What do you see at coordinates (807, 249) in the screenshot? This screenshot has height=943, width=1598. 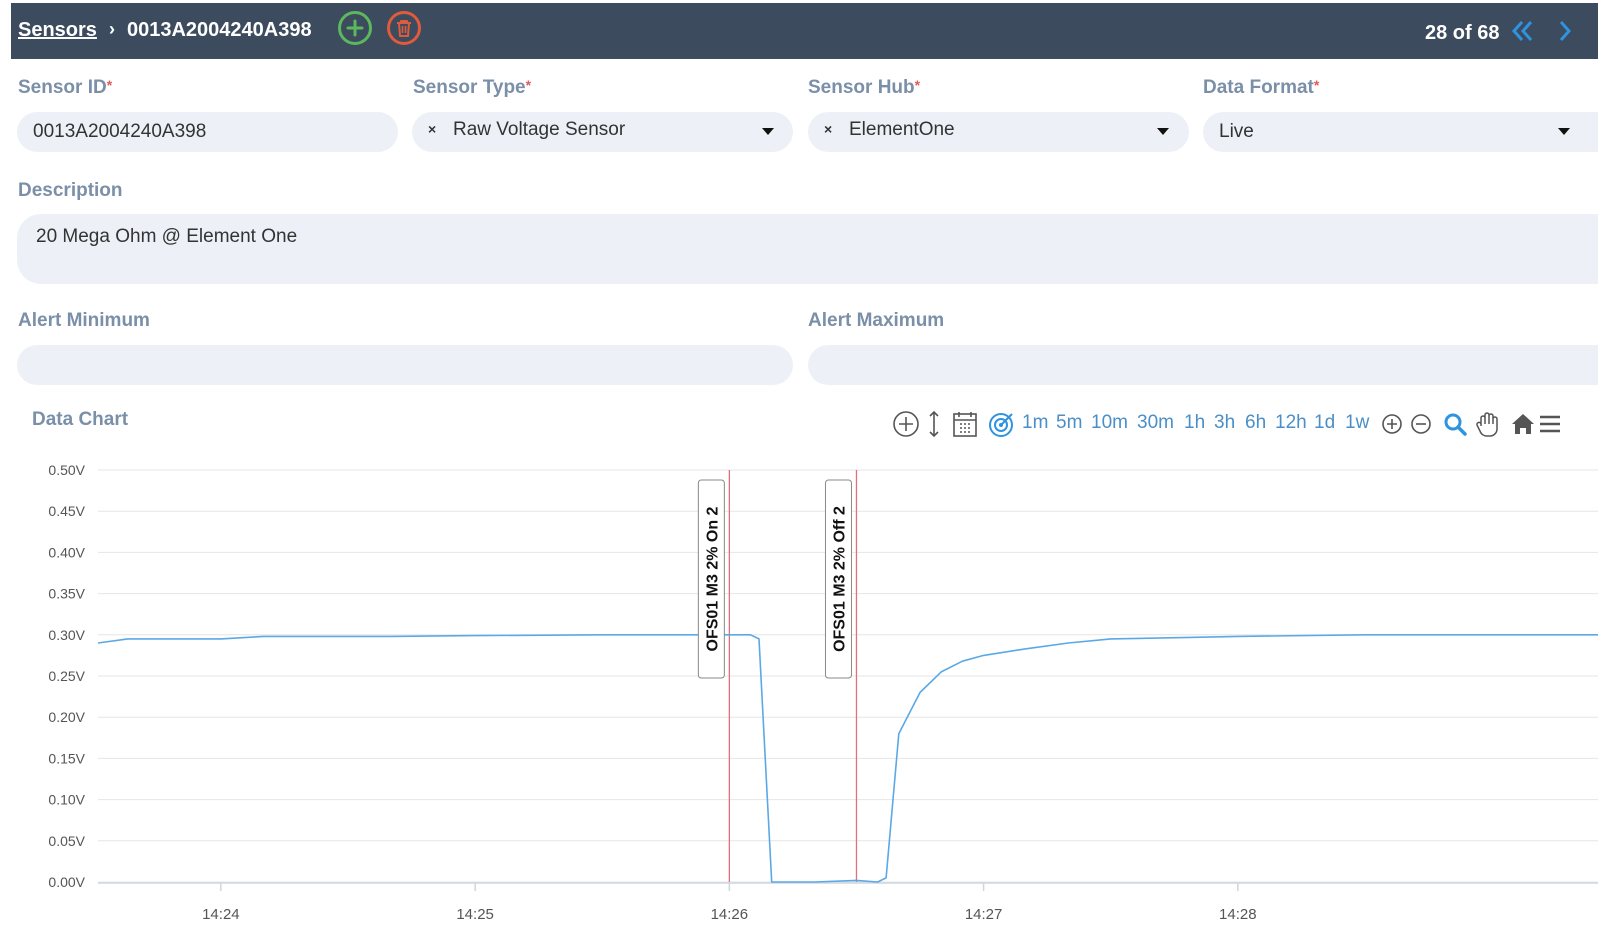 I see `description-textarea: 20 Mega Ohm @ Element One` at bounding box center [807, 249].